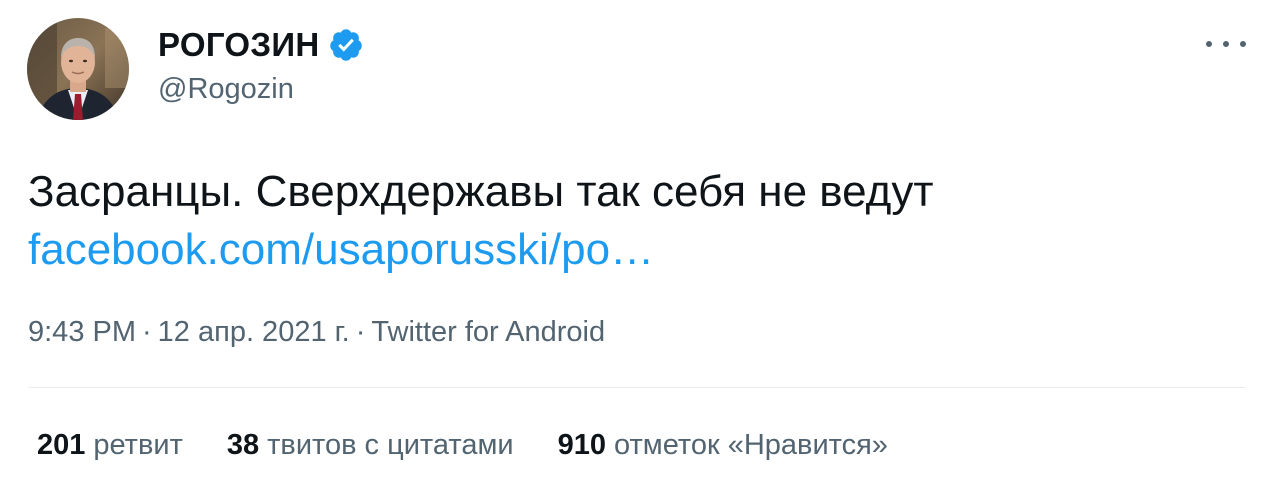 The image size is (1280, 500). Describe the element at coordinates (138, 445) in the screenshot. I see `retweets-label: ретвит` at that location.